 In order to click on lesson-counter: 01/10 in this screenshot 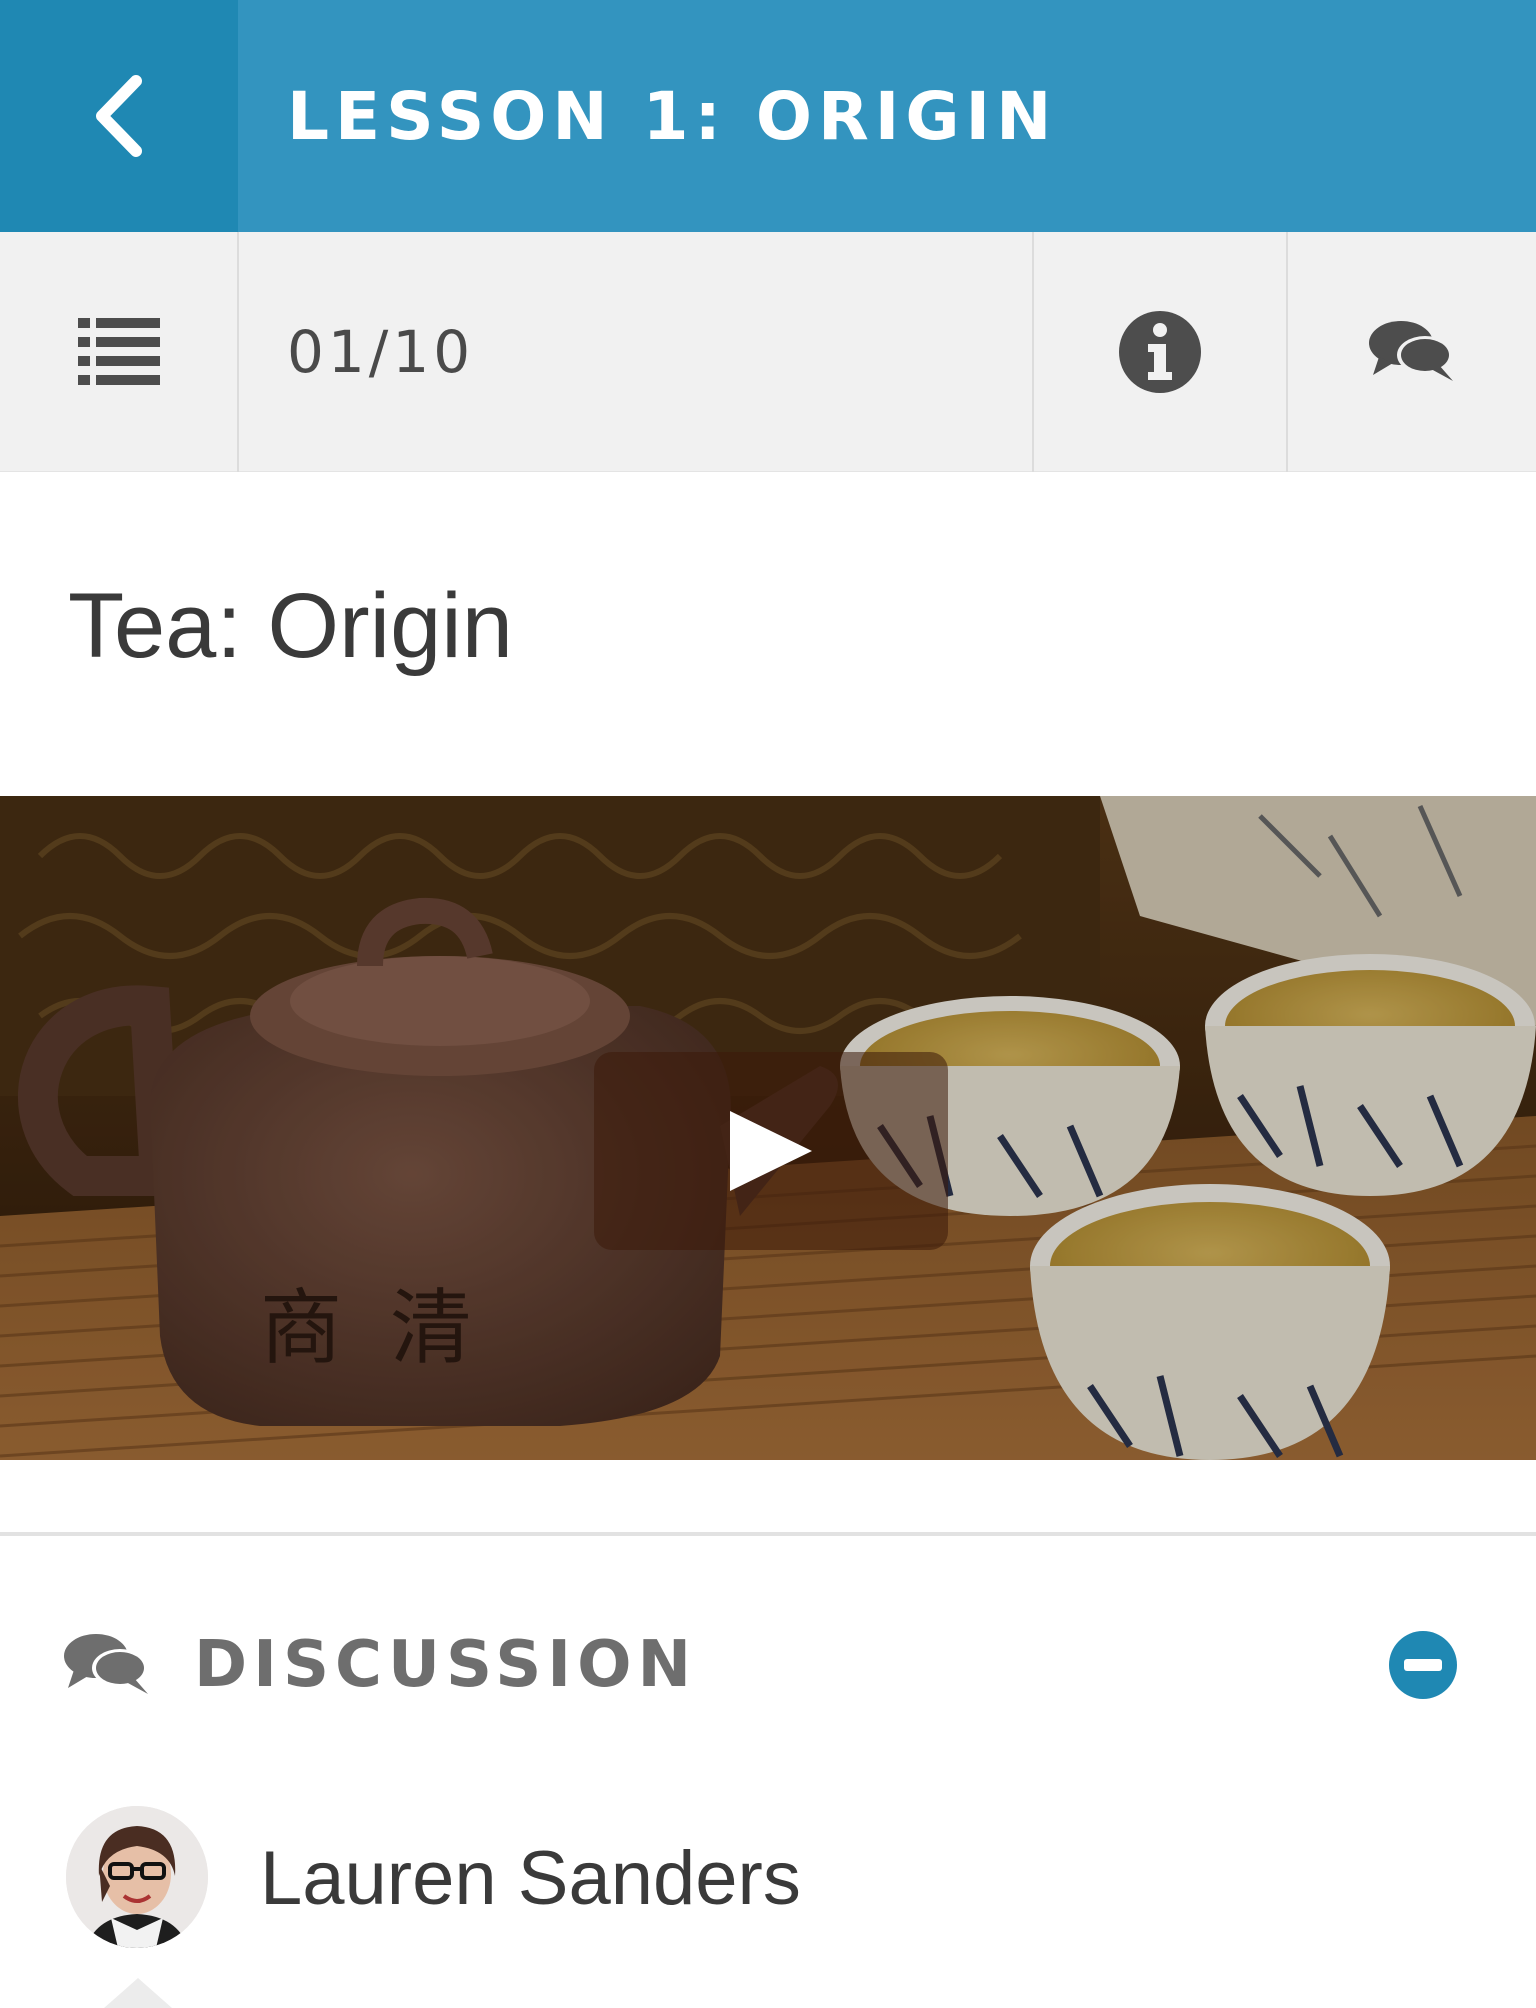, I will do `click(636, 352)`.